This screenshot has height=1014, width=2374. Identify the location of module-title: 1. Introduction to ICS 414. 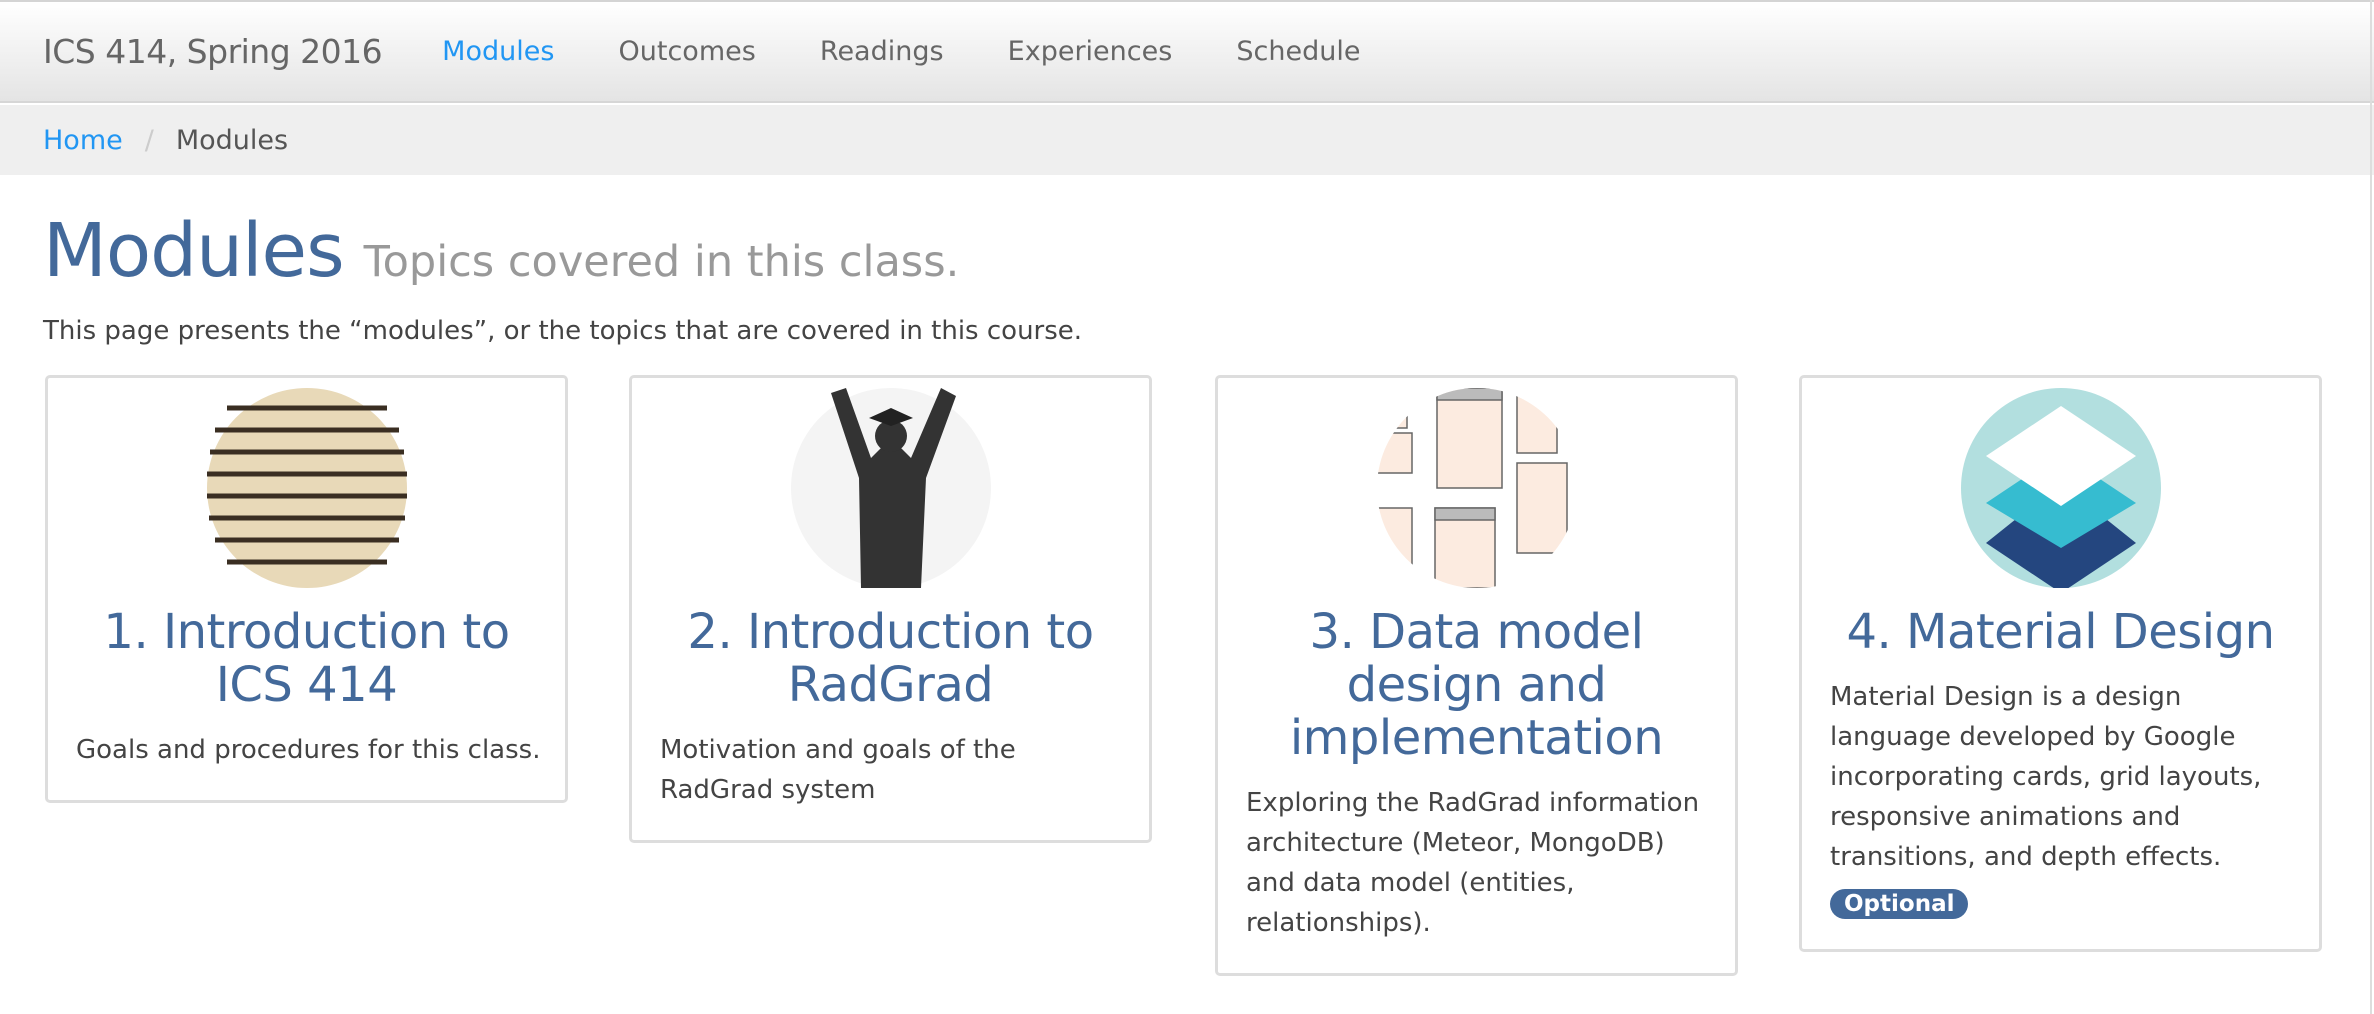
(306, 659).